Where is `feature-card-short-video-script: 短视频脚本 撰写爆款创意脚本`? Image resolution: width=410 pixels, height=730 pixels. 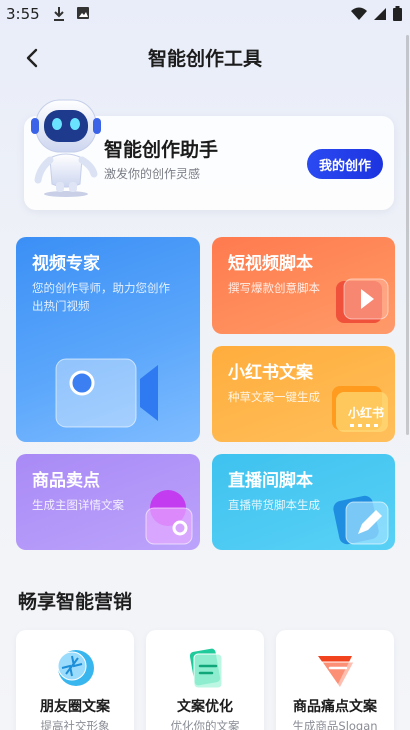
feature-card-short-video-script: 短视频脚本 撰写爆款创意脚本 is located at coordinates (303, 285).